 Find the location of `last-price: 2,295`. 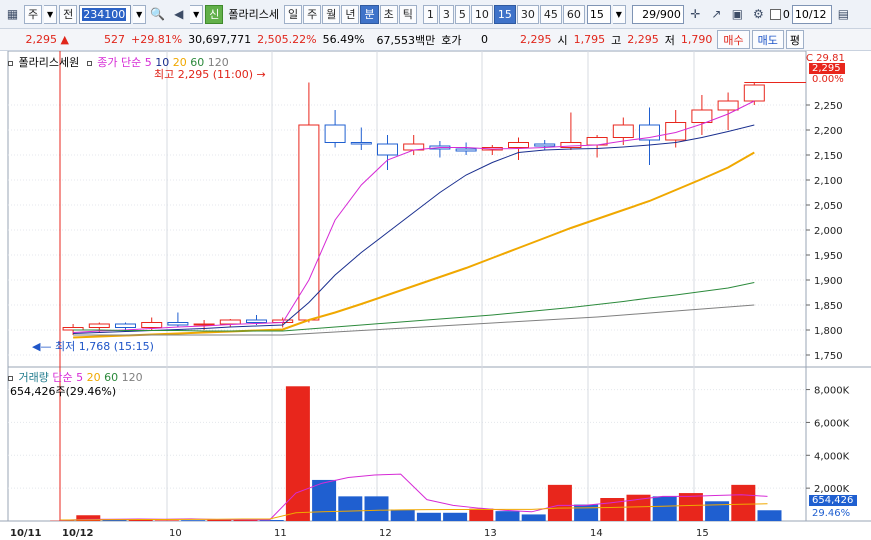

last-price: 2,295 is located at coordinates (536, 39).